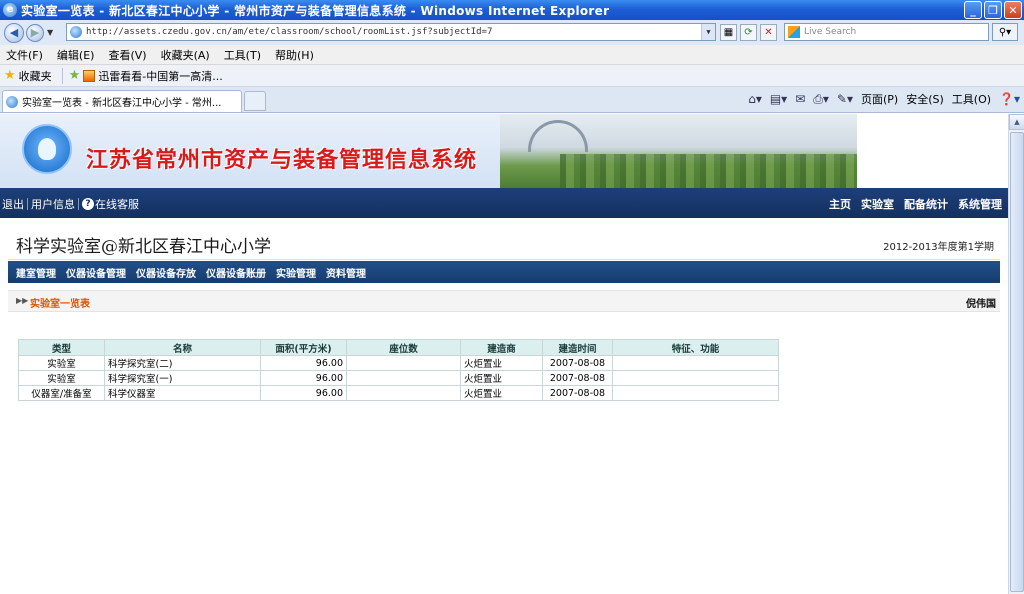 The image size is (1024, 594). I want to click on refresh-icon: ⟳, so click(748, 32).